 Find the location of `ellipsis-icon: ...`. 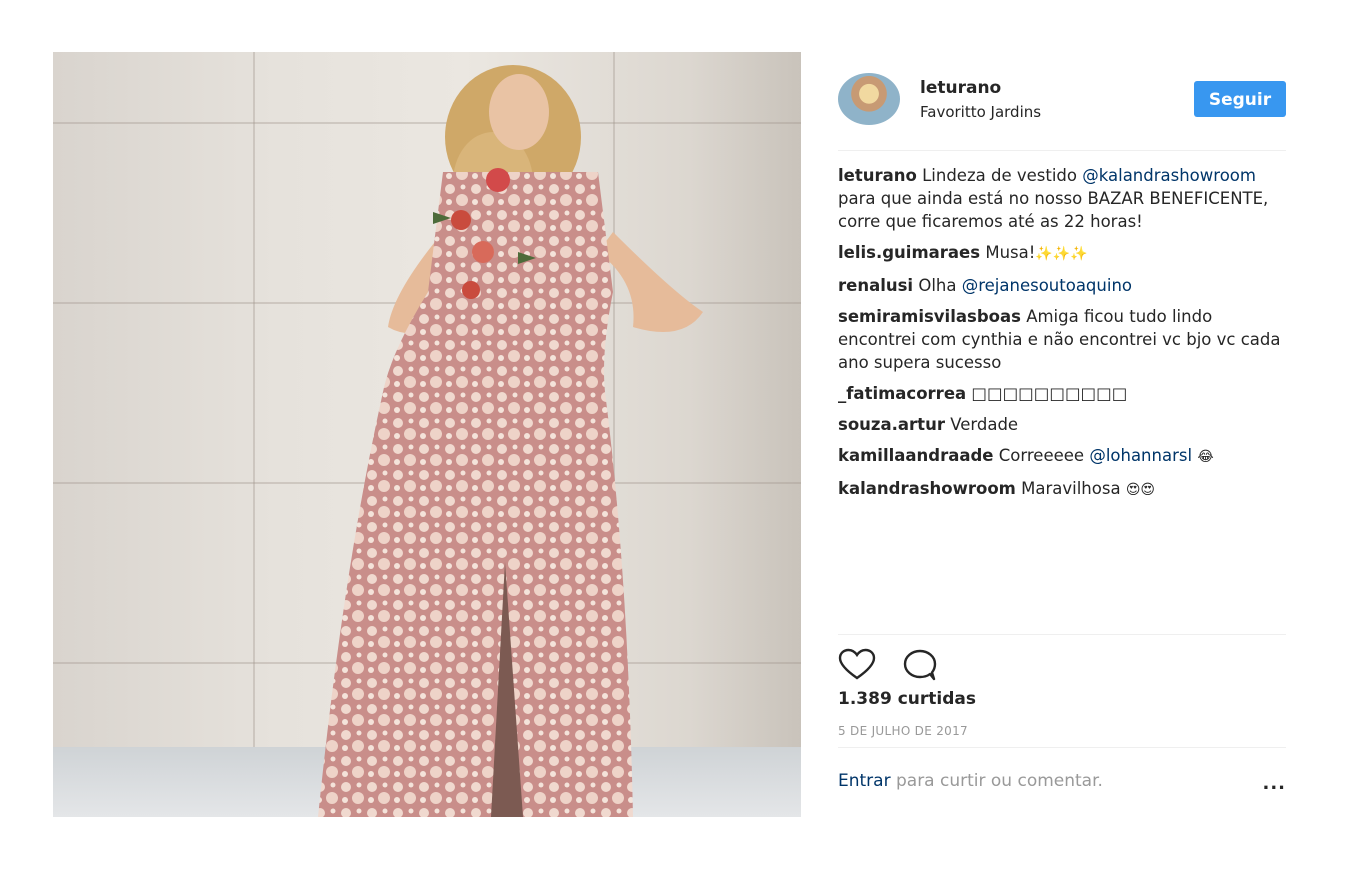

ellipsis-icon: ... is located at coordinates (1274, 783).